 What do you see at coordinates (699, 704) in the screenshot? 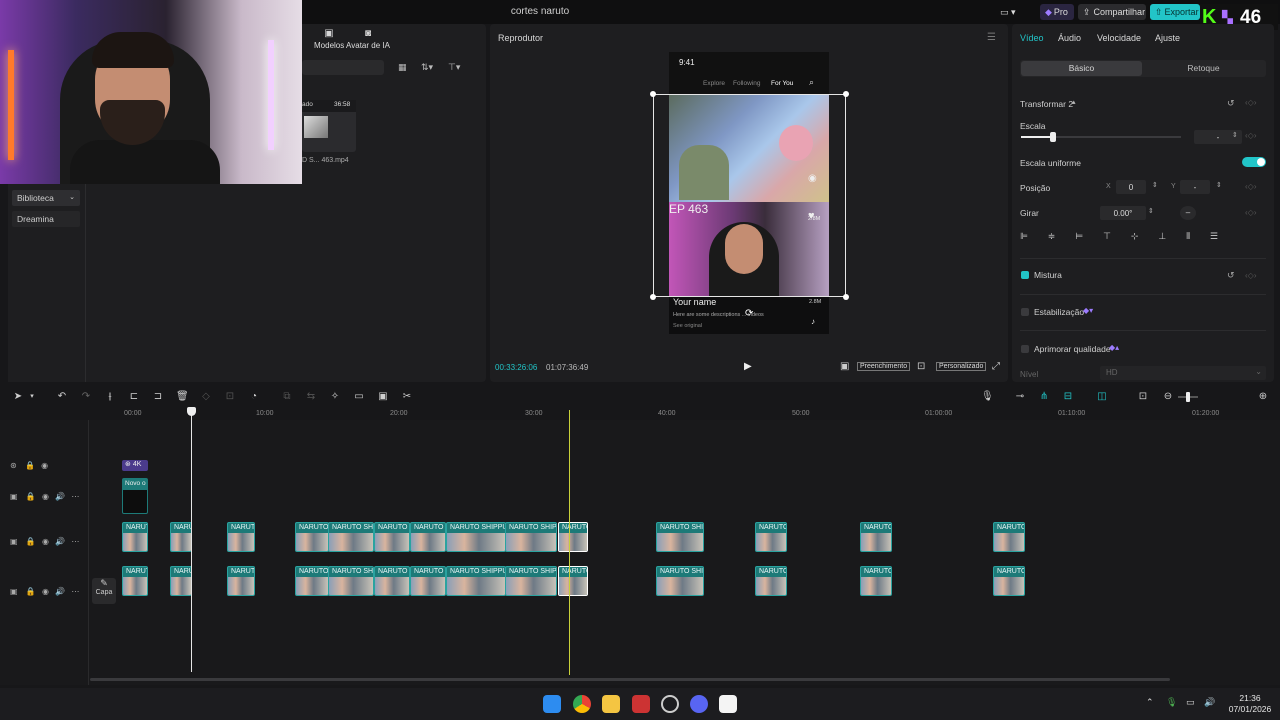
I see `discord-icon` at bounding box center [699, 704].